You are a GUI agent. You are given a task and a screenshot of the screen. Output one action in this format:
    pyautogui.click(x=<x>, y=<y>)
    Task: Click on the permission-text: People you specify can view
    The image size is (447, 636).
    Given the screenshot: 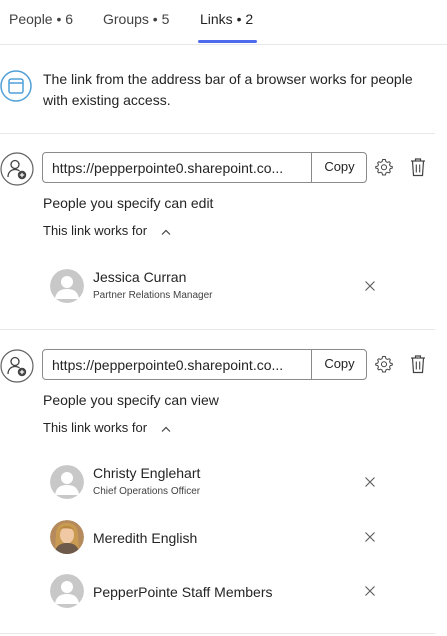 What is the action you would take?
    pyautogui.click(x=131, y=400)
    